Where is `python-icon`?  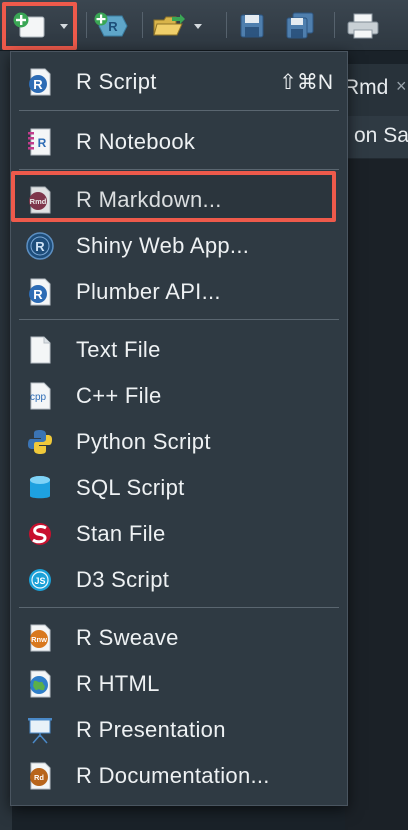
python-icon is located at coordinates (40, 442).